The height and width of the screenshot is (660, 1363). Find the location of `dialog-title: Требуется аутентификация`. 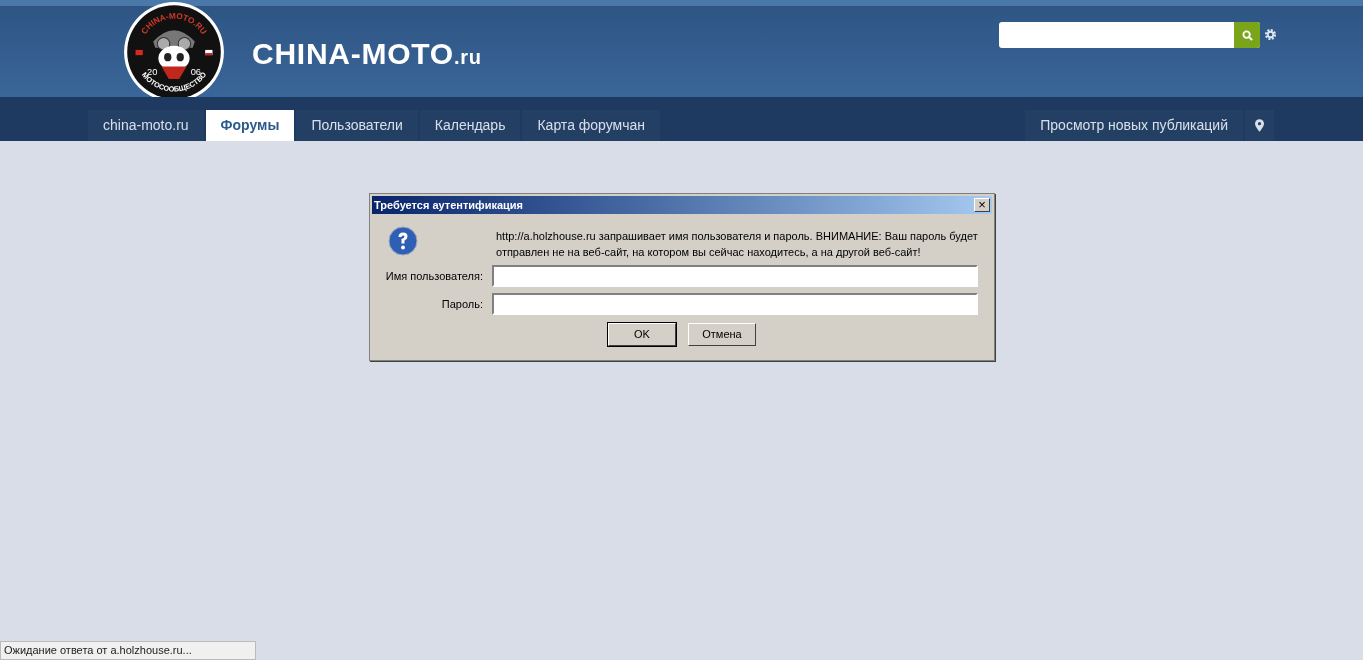

dialog-title: Требуется аутентификация is located at coordinates (449, 205).